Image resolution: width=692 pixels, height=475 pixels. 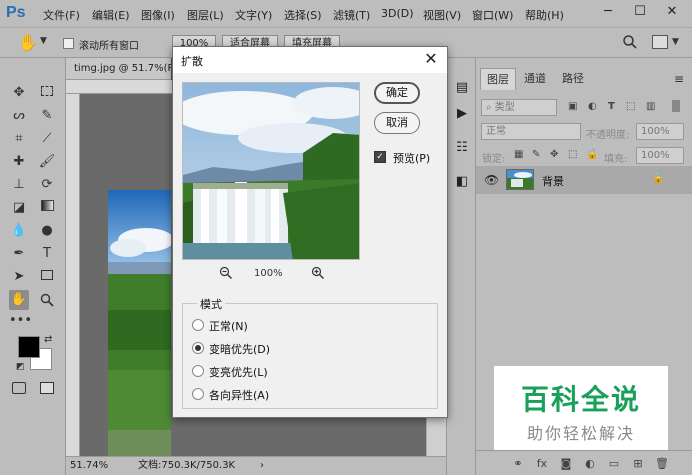 I want to click on menu-select: 选择(S), so click(x=303, y=15).